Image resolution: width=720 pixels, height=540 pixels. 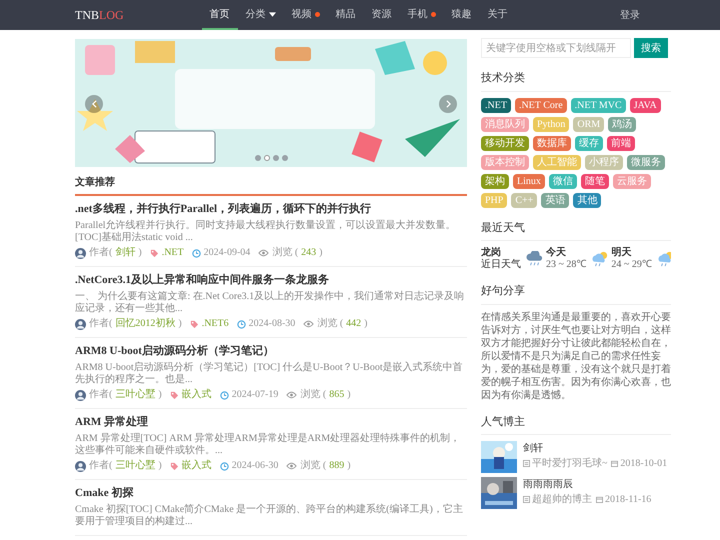 What do you see at coordinates (271, 209) in the screenshot?
I see `article-title: .net多线程，并行执行Parallel，列表遍历，循环下的并行执行` at bounding box center [271, 209].